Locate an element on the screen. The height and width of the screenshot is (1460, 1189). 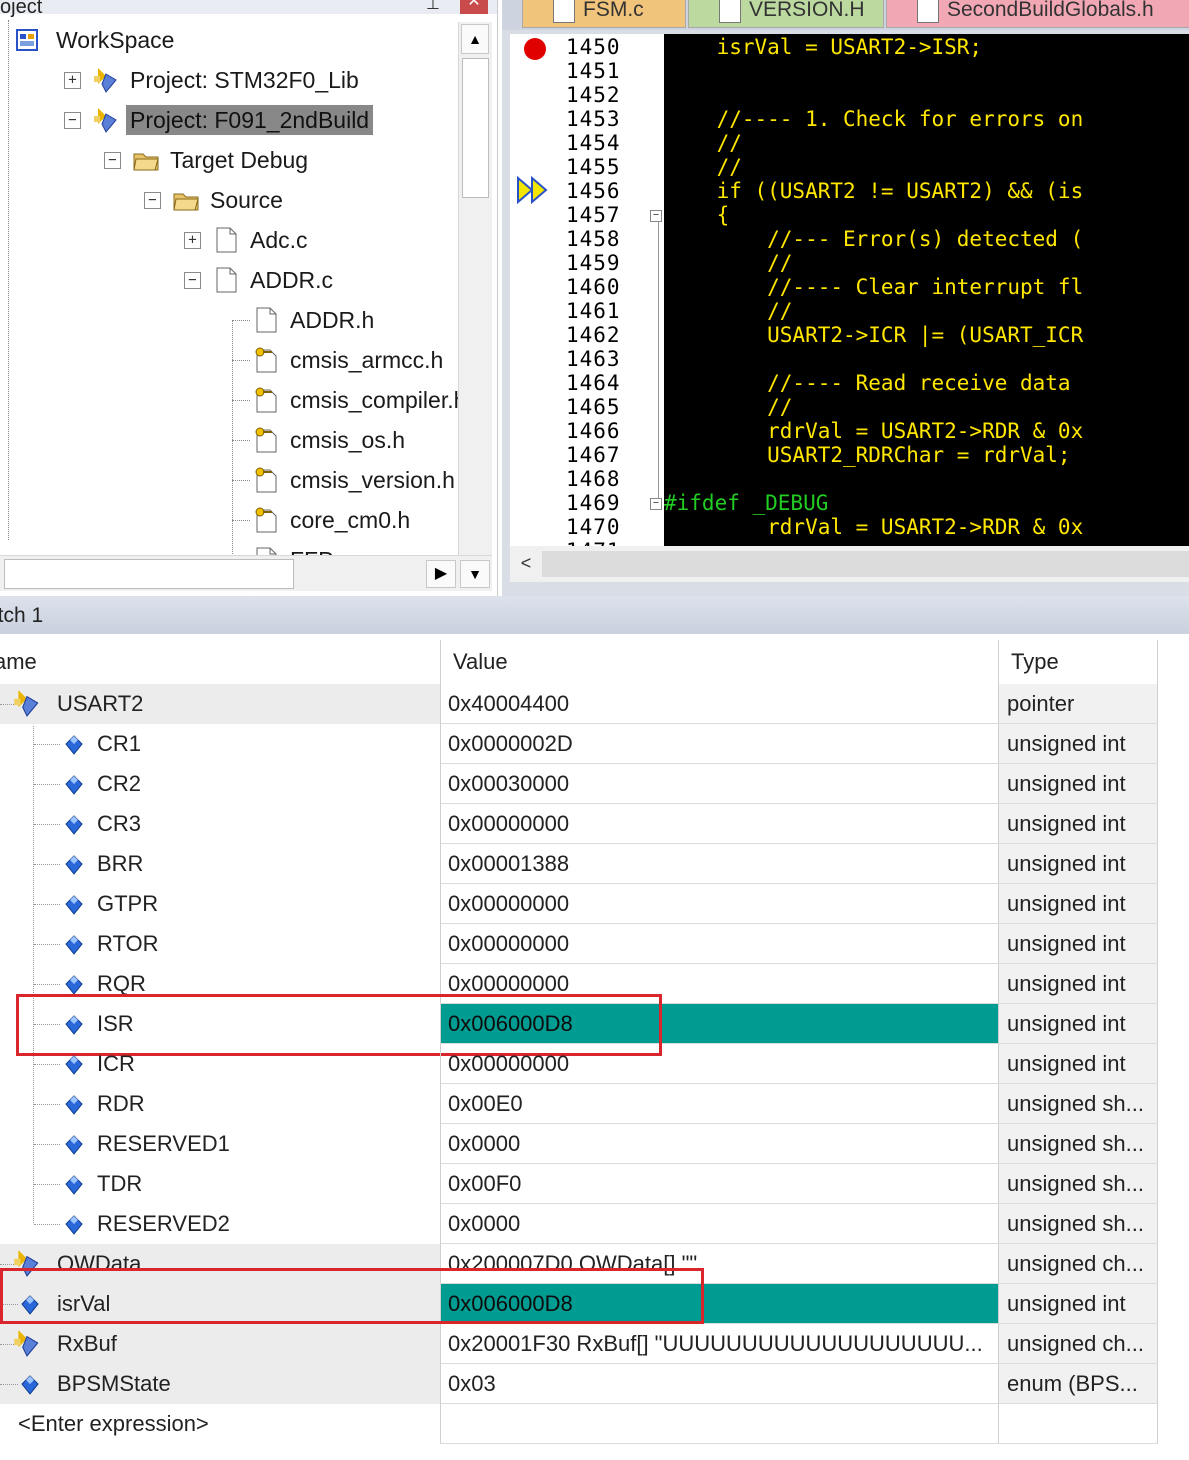
code-line: //---- Read receive data is located at coordinates (868, 383).